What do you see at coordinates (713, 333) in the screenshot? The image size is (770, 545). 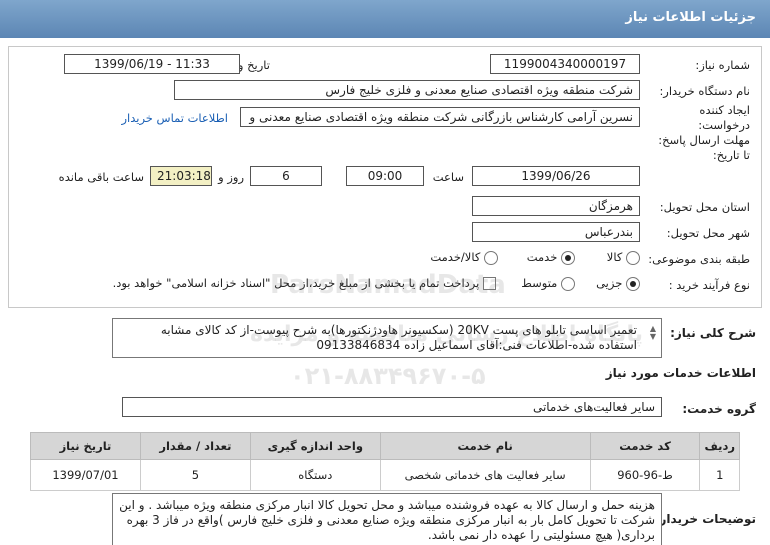 I see `summary-label: شرح کلی نیاز:` at bounding box center [713, 333].